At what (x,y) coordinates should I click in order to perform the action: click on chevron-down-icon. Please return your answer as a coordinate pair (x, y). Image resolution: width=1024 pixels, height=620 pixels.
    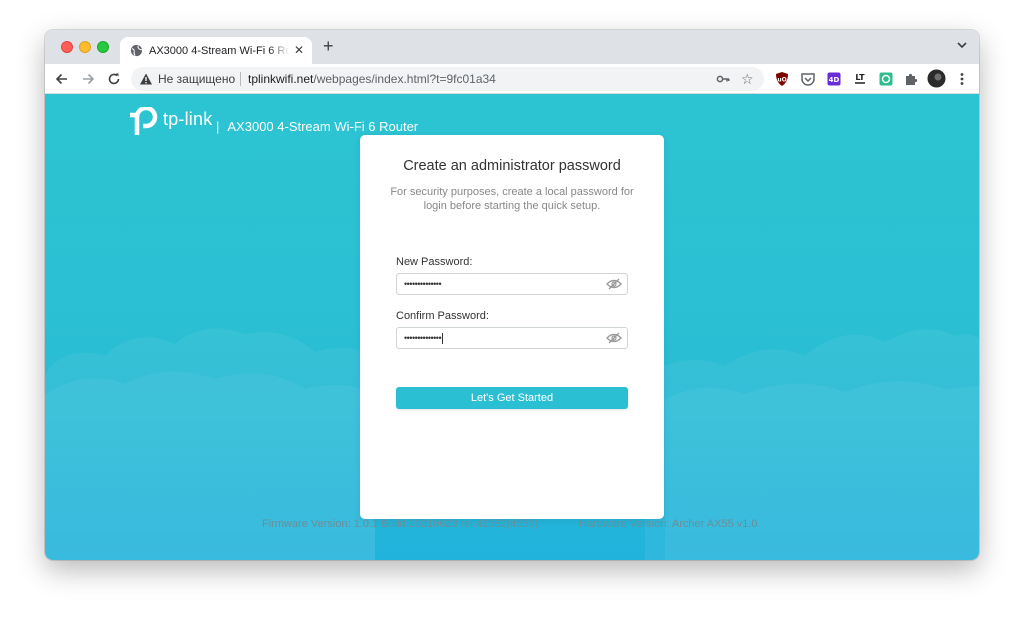
    Looking at the image, I should click on (962, 45).